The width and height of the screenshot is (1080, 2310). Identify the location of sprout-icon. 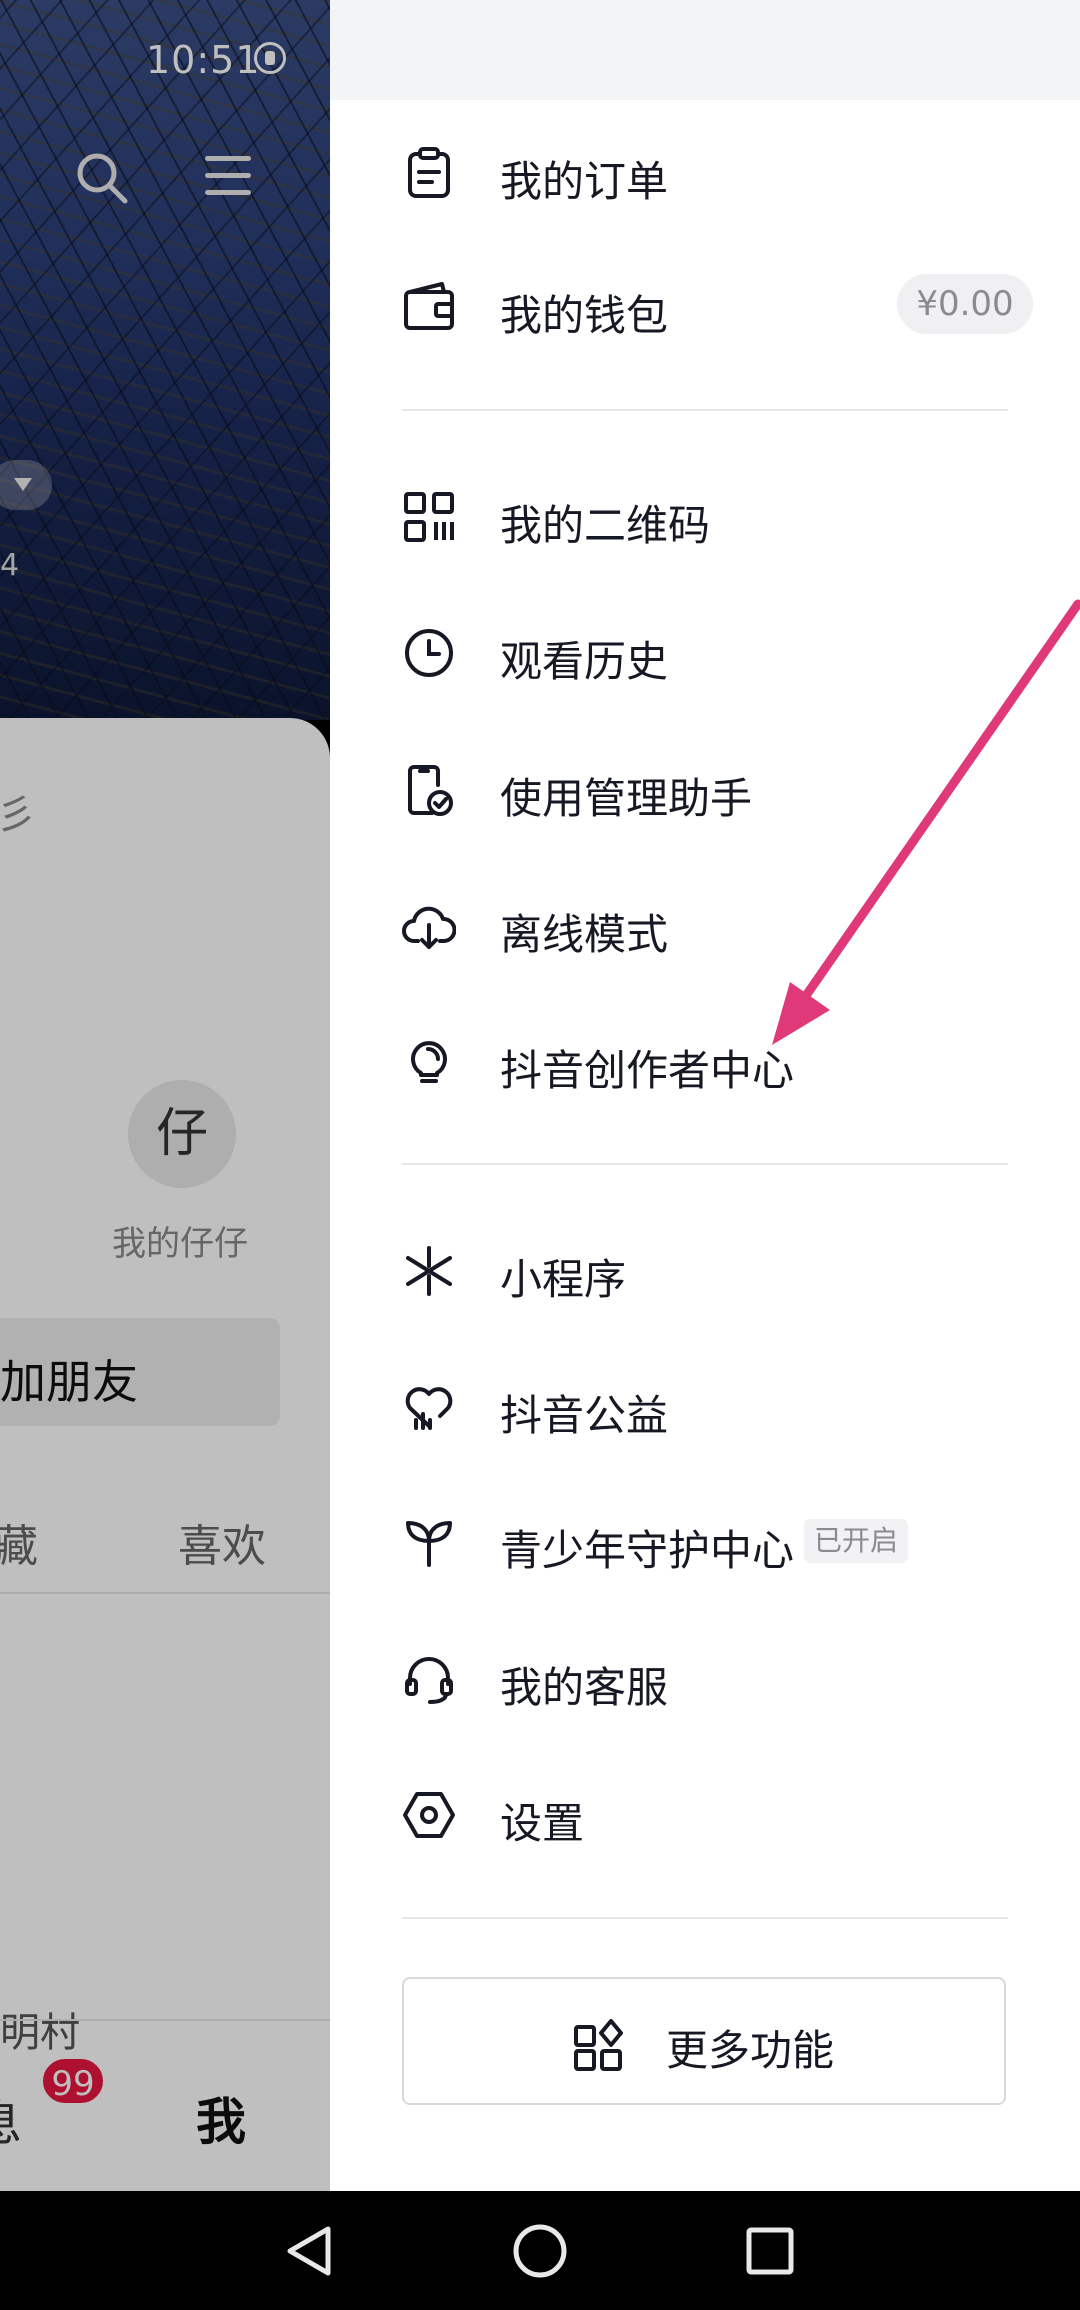
(429, 1544).